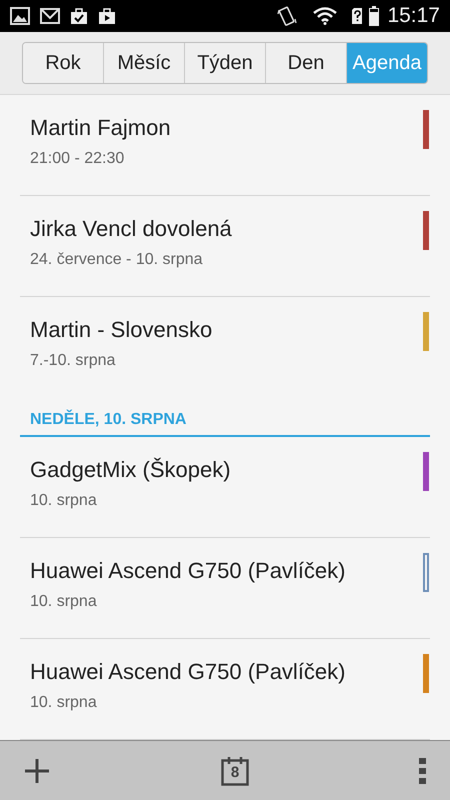  I want to click on bag-play-icon, so click(107, 16).